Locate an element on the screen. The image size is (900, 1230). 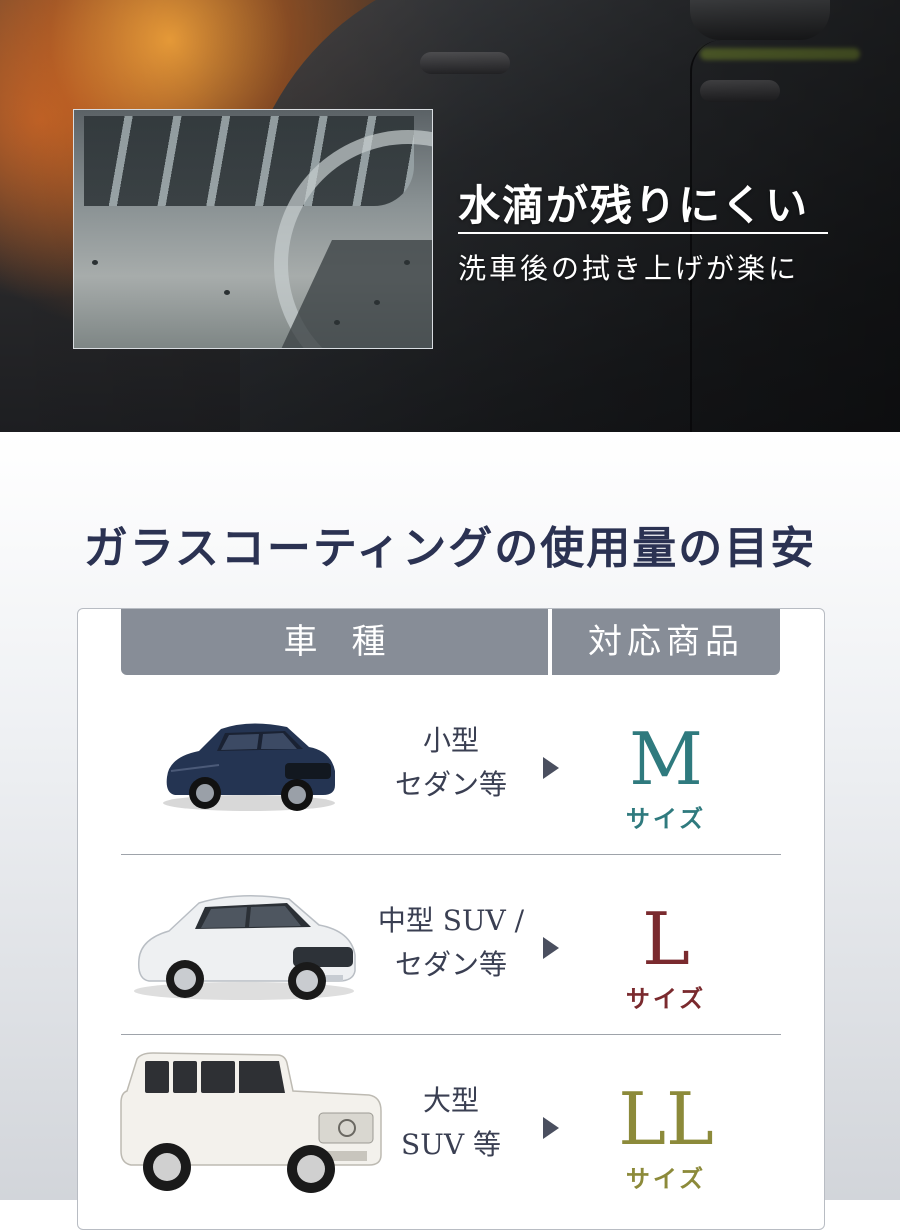
table-row: 小型 セダン等 M サイズ is located at coordinates (451, 765).